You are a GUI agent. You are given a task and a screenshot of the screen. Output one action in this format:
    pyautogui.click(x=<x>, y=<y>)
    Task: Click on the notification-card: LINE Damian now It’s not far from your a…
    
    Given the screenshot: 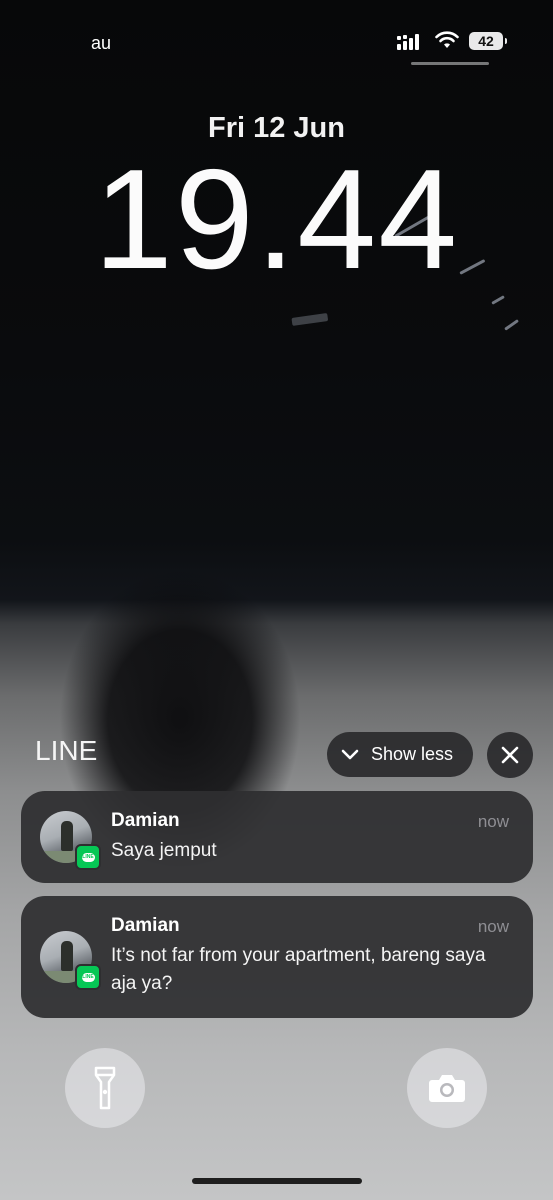 What is the action you would take?
    pyautogui.click(x=277, y=957)
    